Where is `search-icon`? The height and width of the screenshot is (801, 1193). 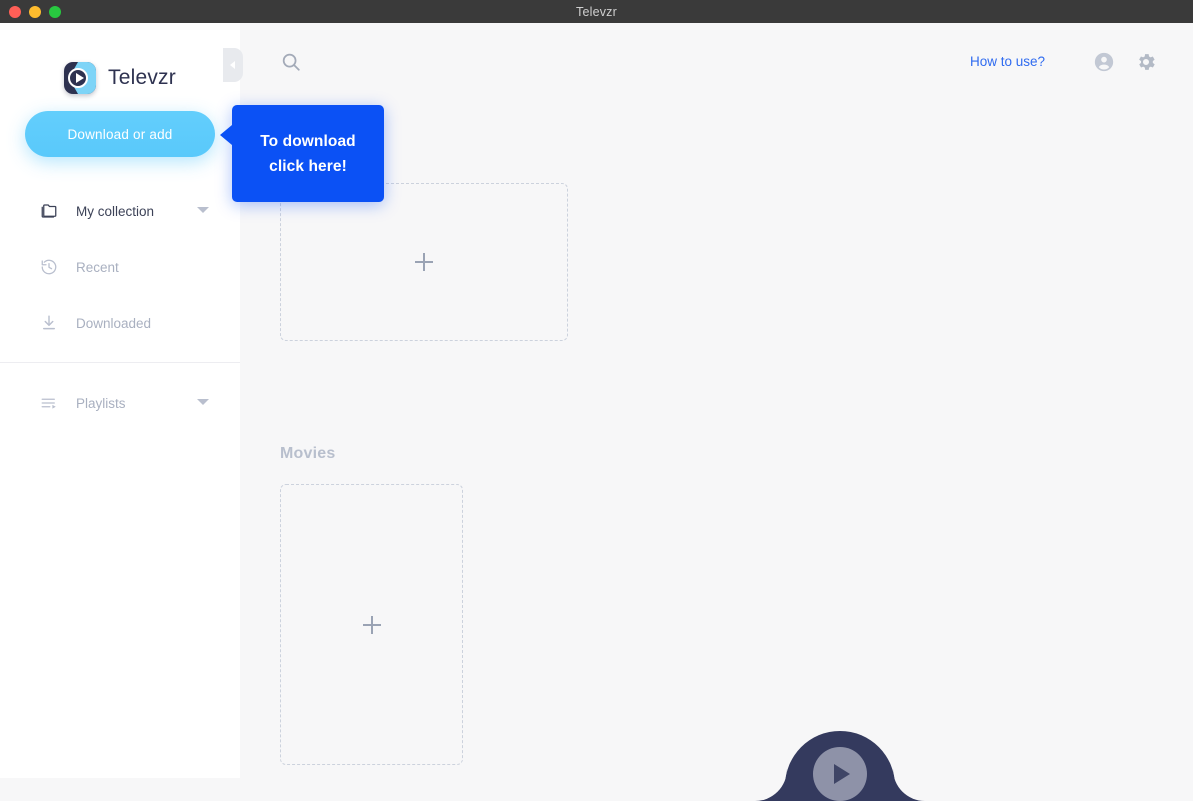 search-icon is located at coordinates (291, 62).